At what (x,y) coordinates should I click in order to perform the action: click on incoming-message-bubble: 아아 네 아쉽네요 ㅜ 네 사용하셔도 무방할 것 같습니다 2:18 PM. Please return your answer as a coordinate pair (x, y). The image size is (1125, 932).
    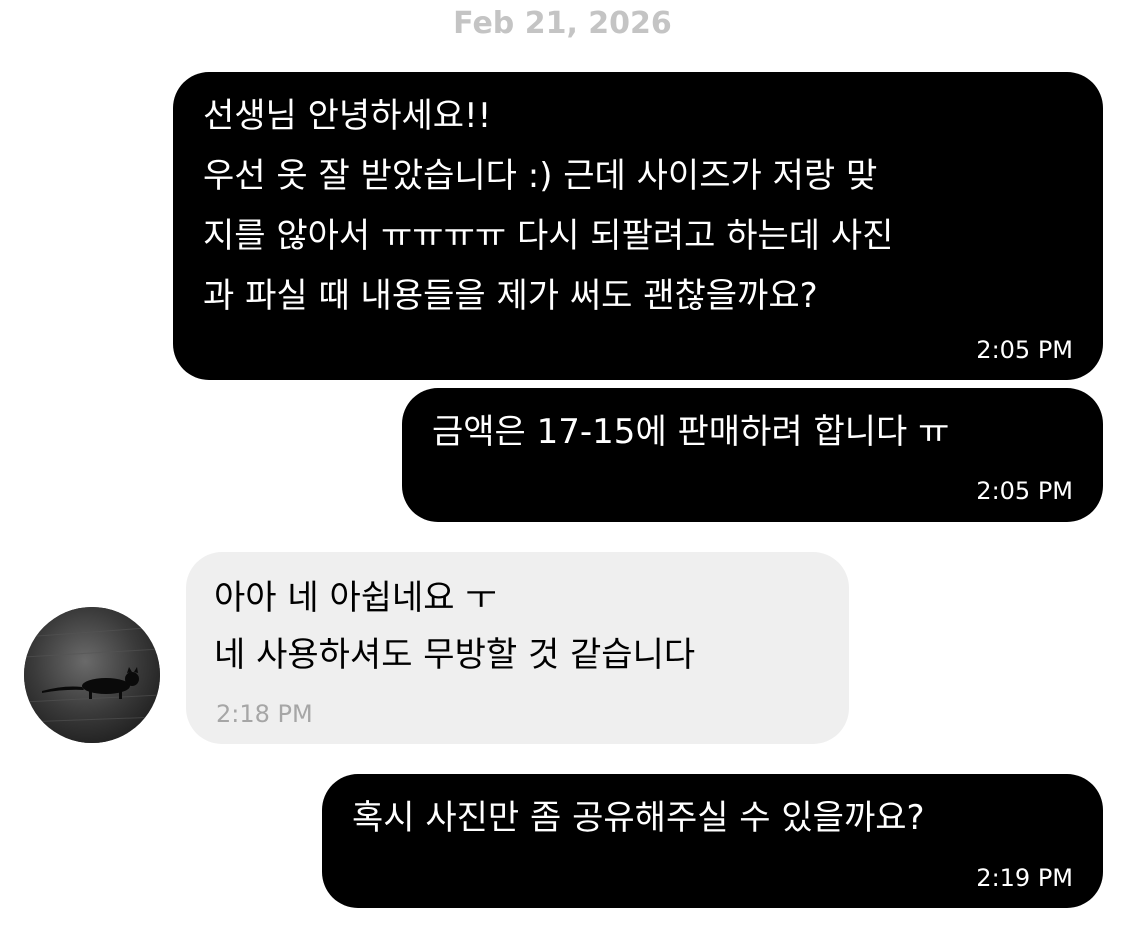
    Looking at the image, I should click on (517, 648).